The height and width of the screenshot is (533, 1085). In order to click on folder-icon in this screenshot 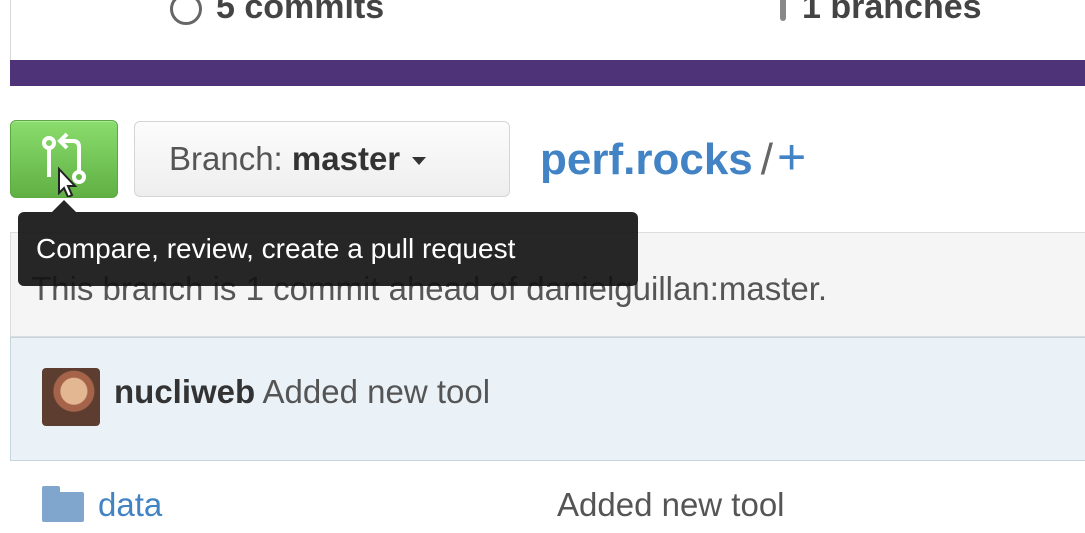, I will do `click(63, 504)`.